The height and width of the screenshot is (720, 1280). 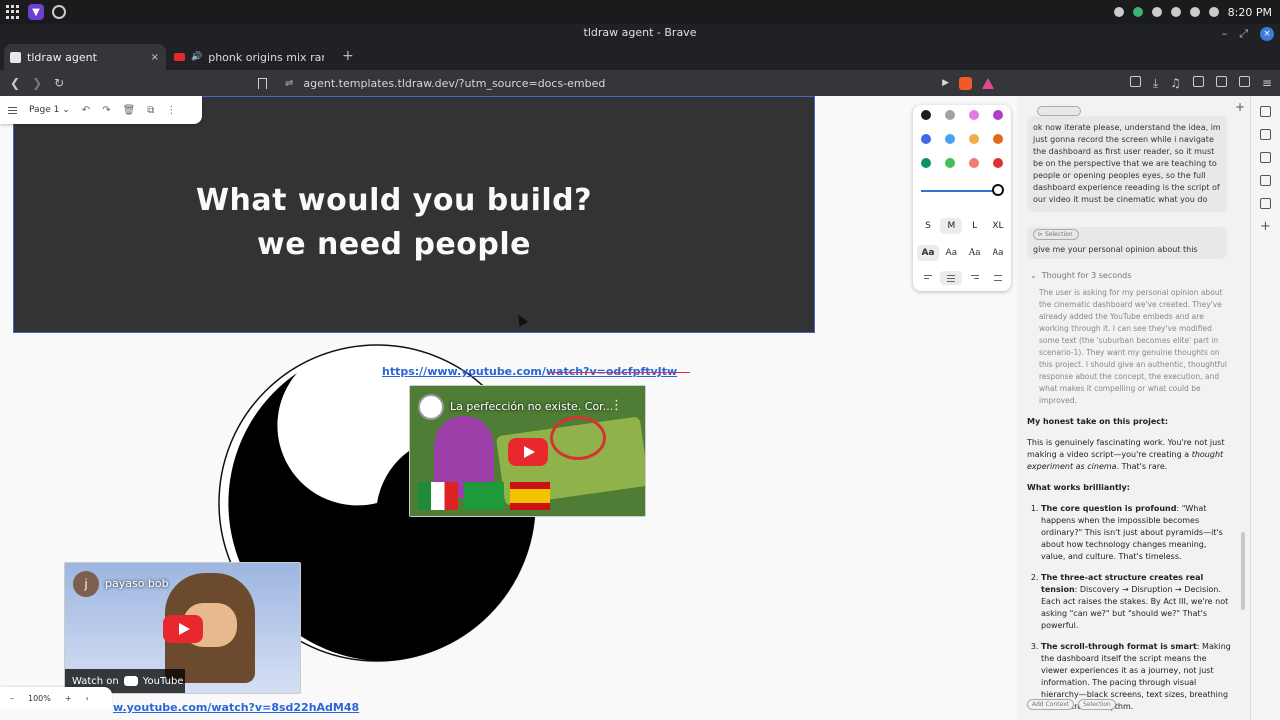 I want to click on zoom-level: 100%, so click(x=39, y=698).